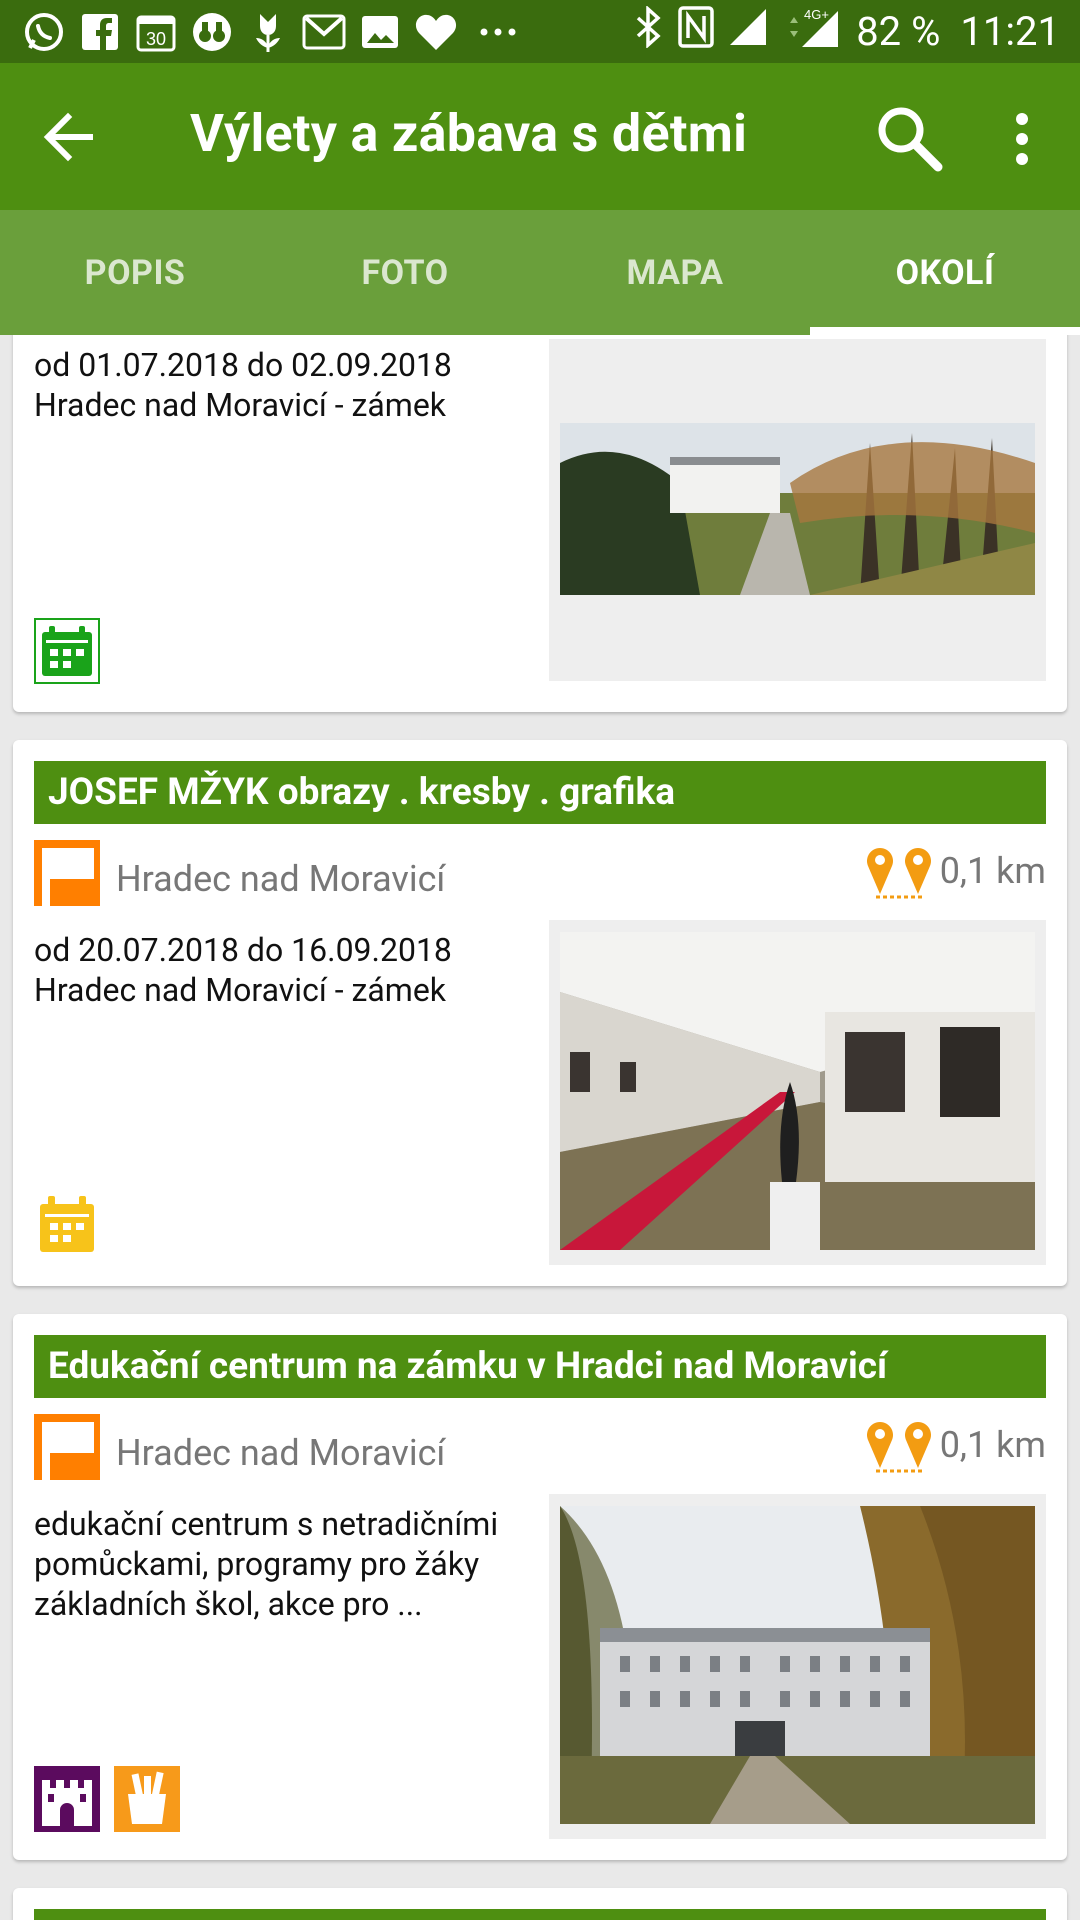  Describe the element at coordinates (436, 32) in the screenshot. I see `heart-icon` at that location.